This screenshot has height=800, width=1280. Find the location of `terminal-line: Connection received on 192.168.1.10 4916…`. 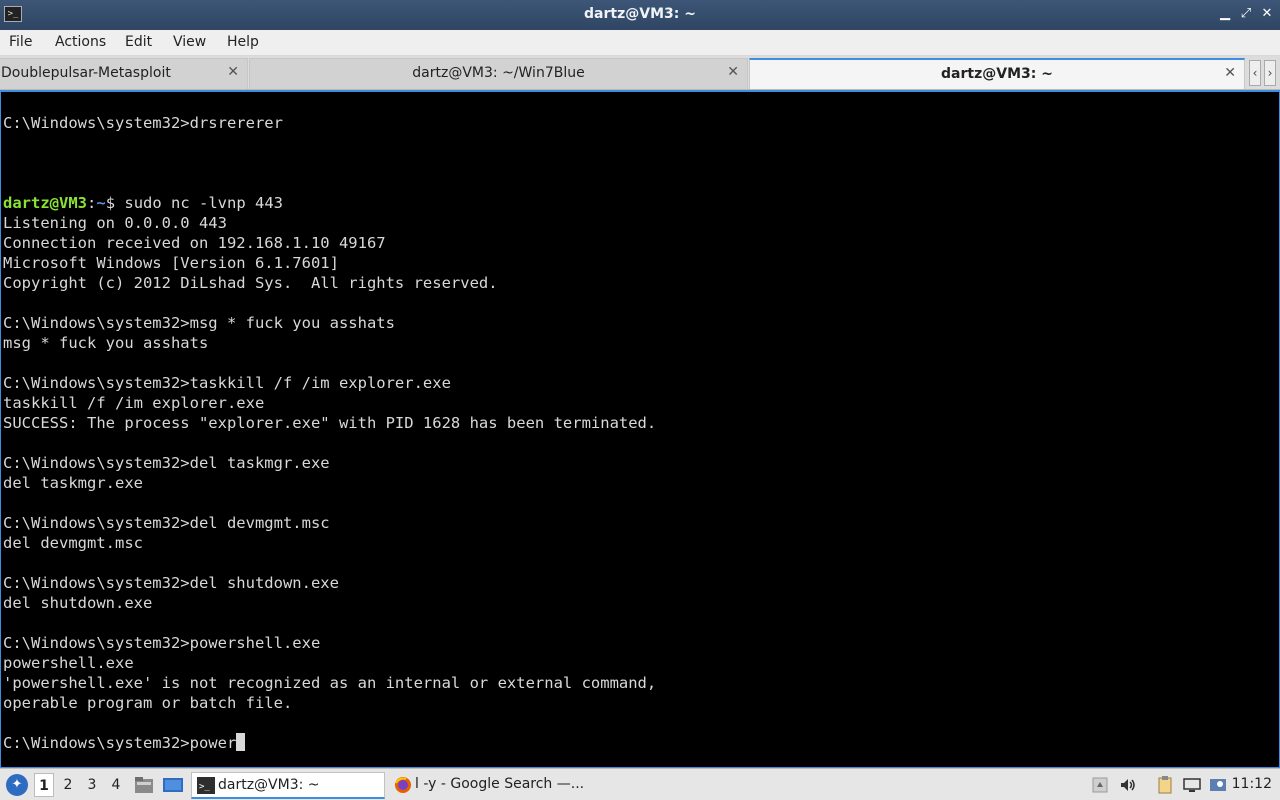

terminal-line: Connection received on 192.168.1.10 4916… is located at coordinates (194, 243).